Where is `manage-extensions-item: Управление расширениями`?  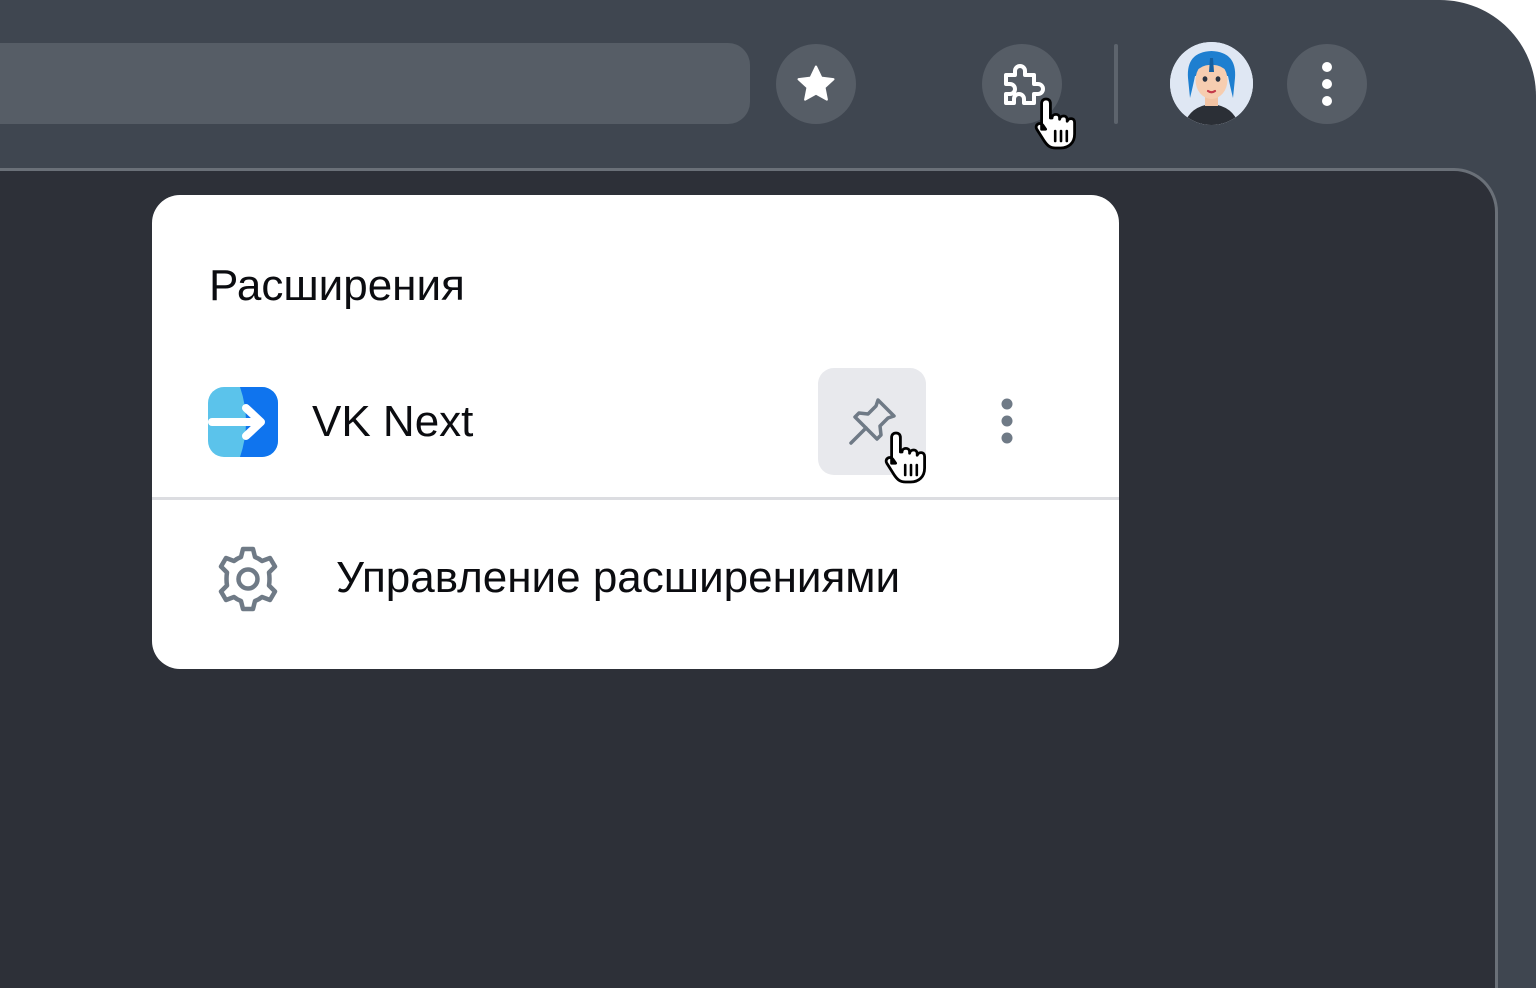
manage-extensions-item: Управление расширениями is located at coordinates (635, 580).